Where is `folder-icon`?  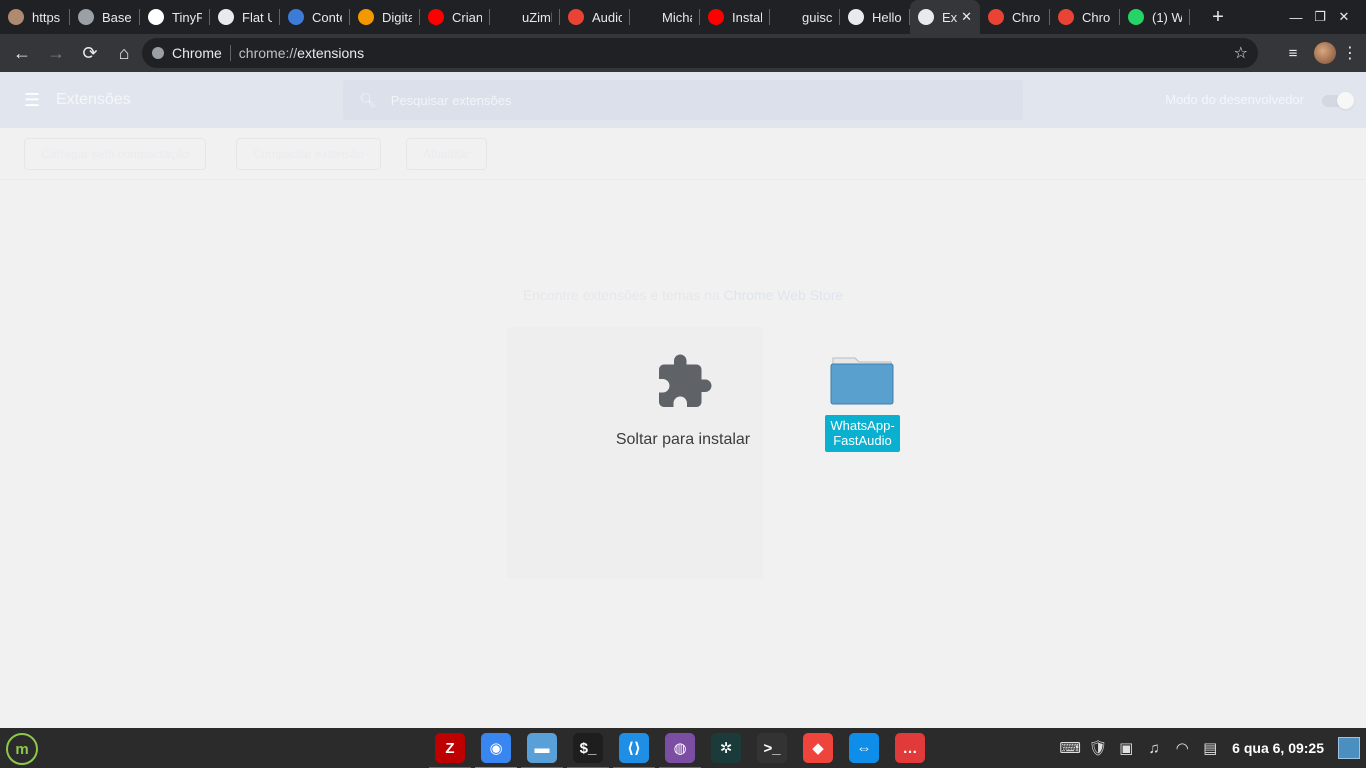
folder-icon is located at coordinates (862, 380).